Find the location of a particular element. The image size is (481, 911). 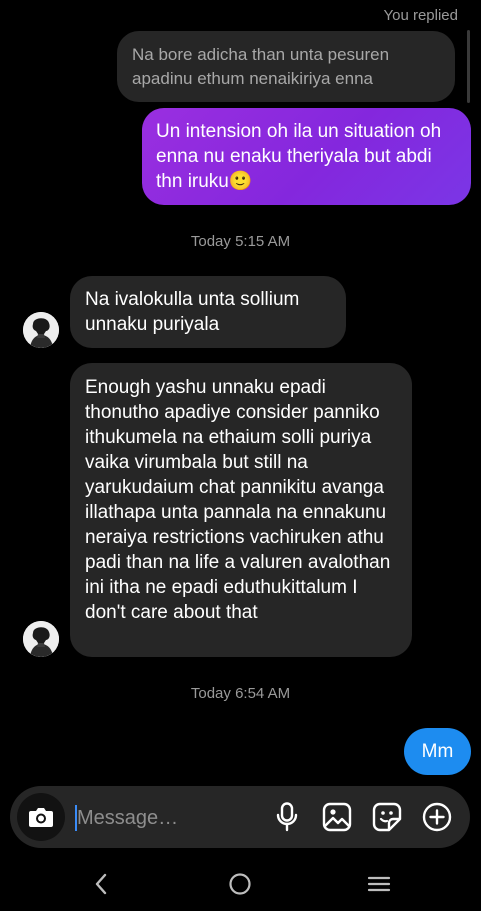

home-button is located at coordinates (240, 884).